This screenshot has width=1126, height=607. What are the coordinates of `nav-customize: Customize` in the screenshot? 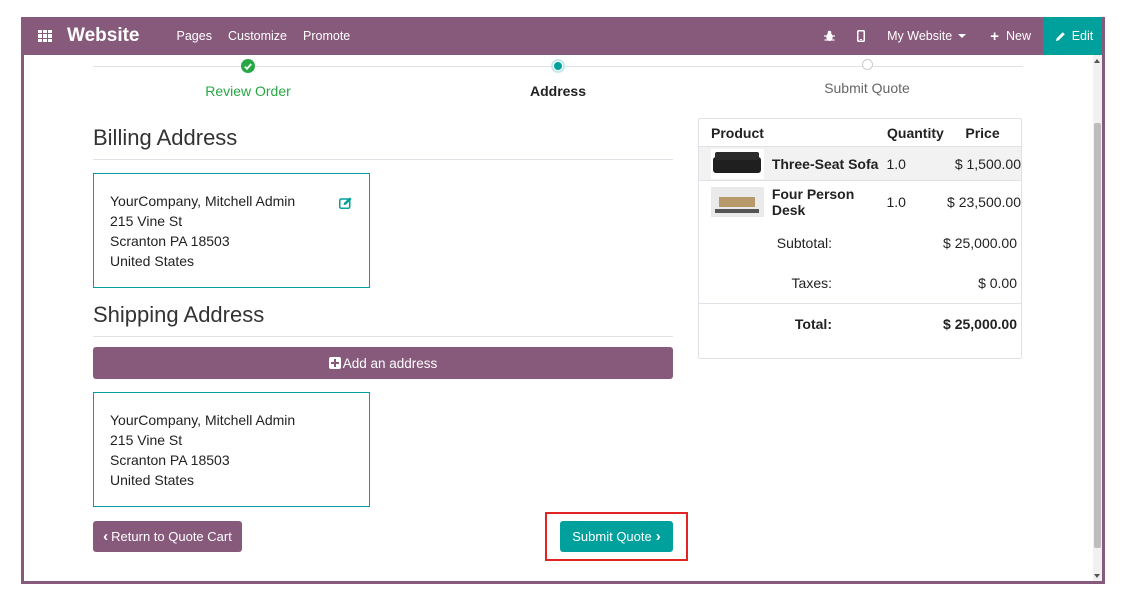 It's located at (257, 36).